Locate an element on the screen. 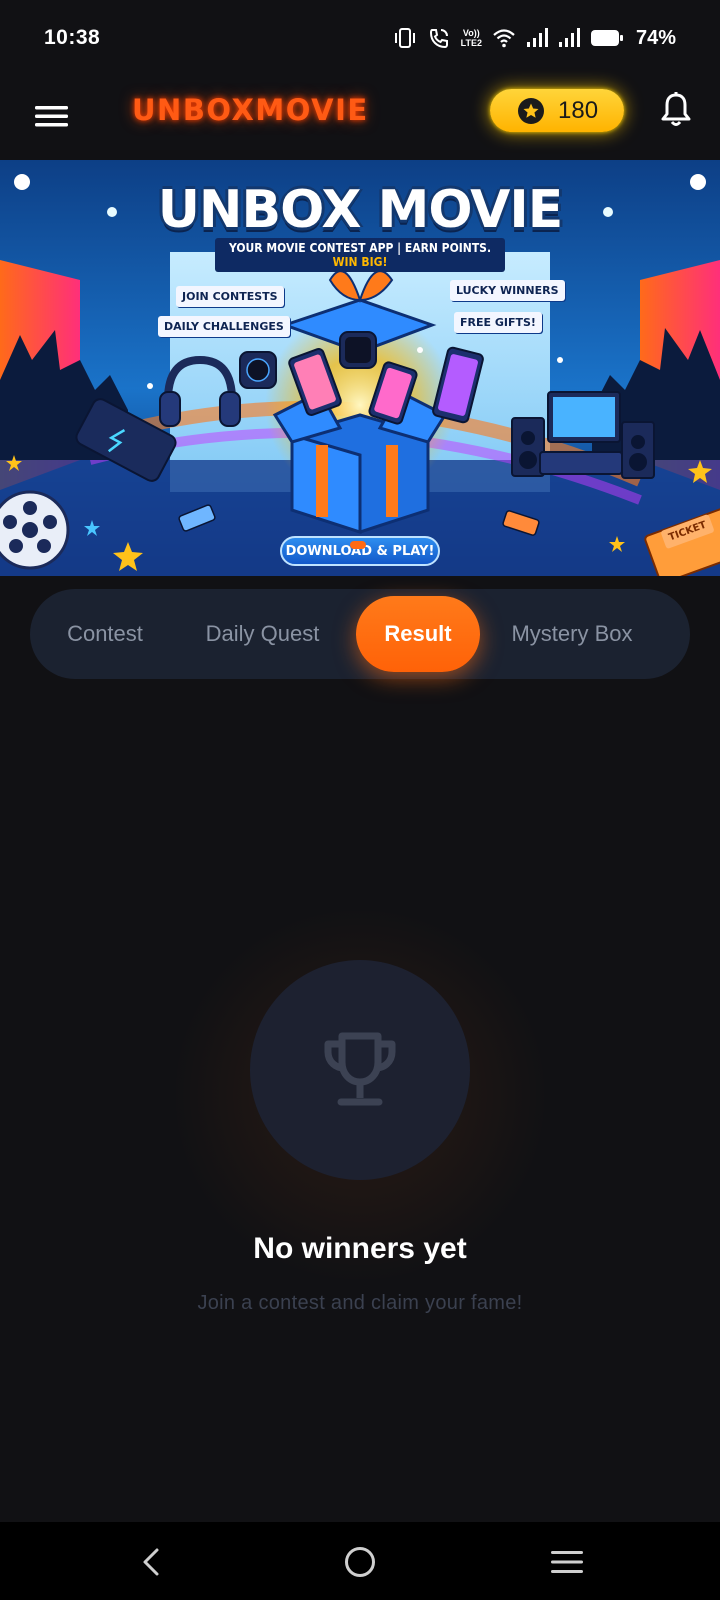 The image size is (720, 1600). tab-contest: Contest is located at coordinates (105, 634).